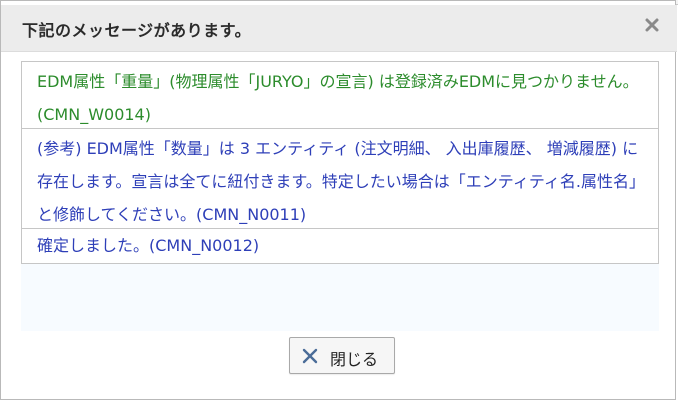  I want to click on close-button: 閉じる, so click(342, 355).